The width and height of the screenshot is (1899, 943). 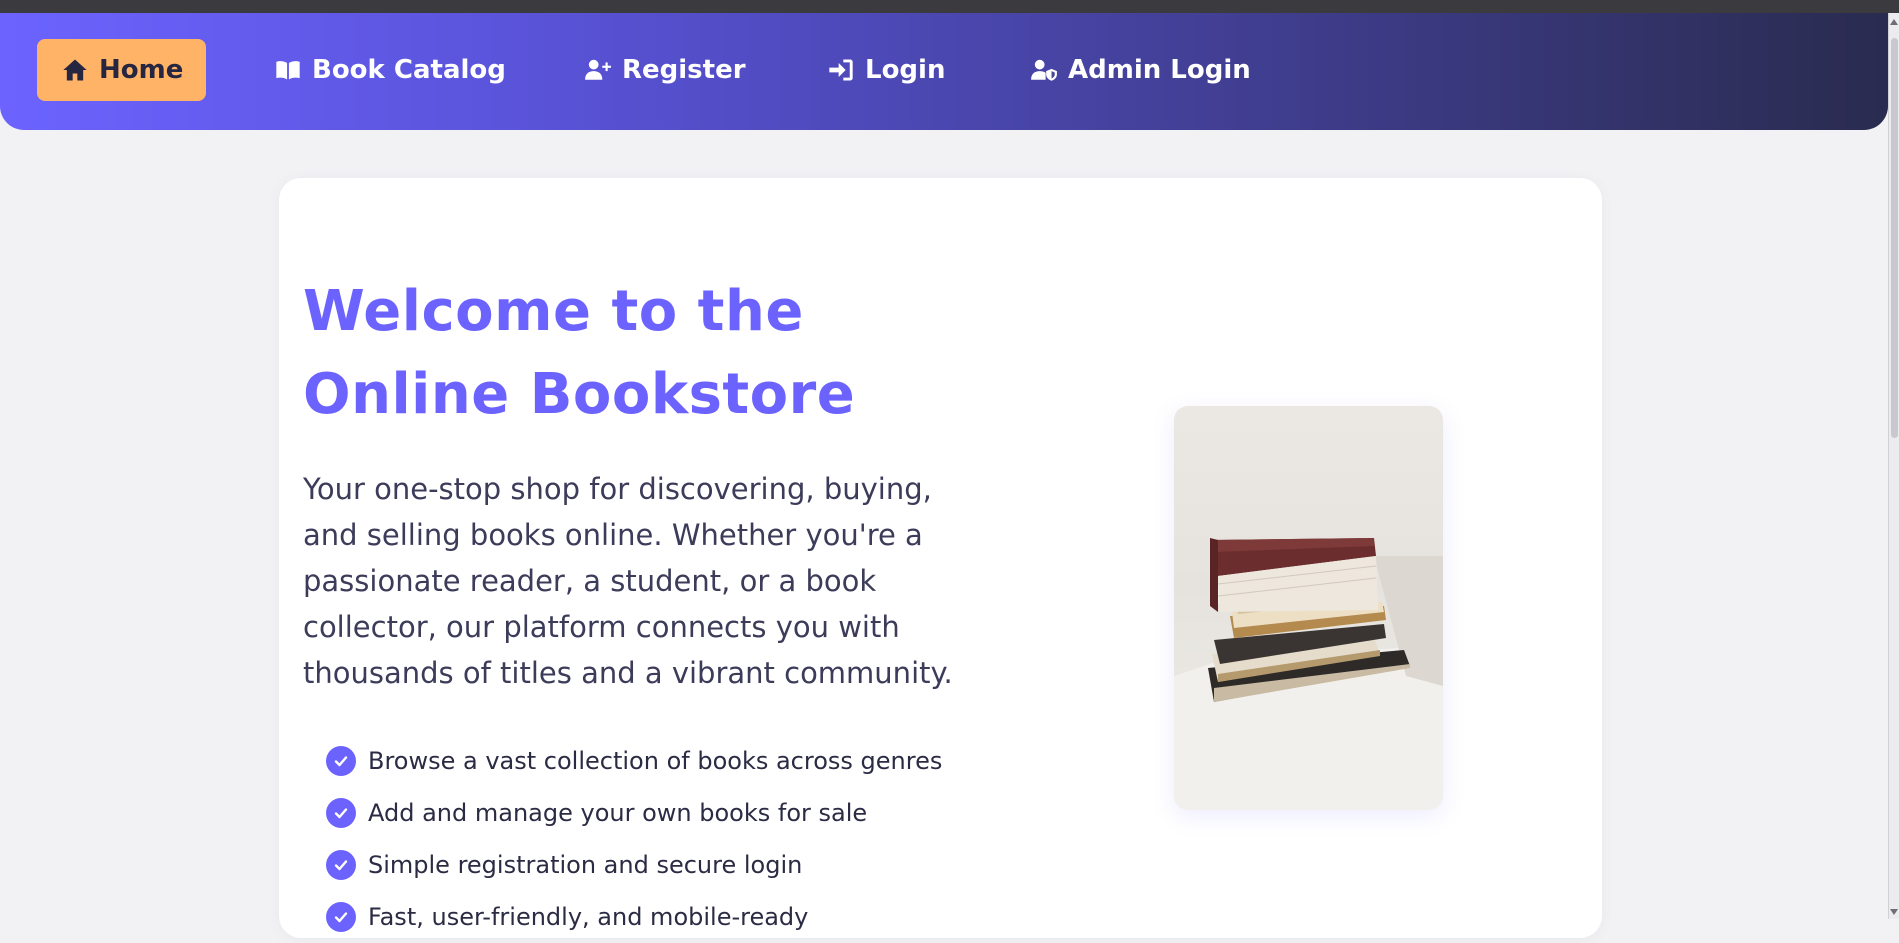 I want to click on nav-register-link: Register, so click(x=665, y=70).